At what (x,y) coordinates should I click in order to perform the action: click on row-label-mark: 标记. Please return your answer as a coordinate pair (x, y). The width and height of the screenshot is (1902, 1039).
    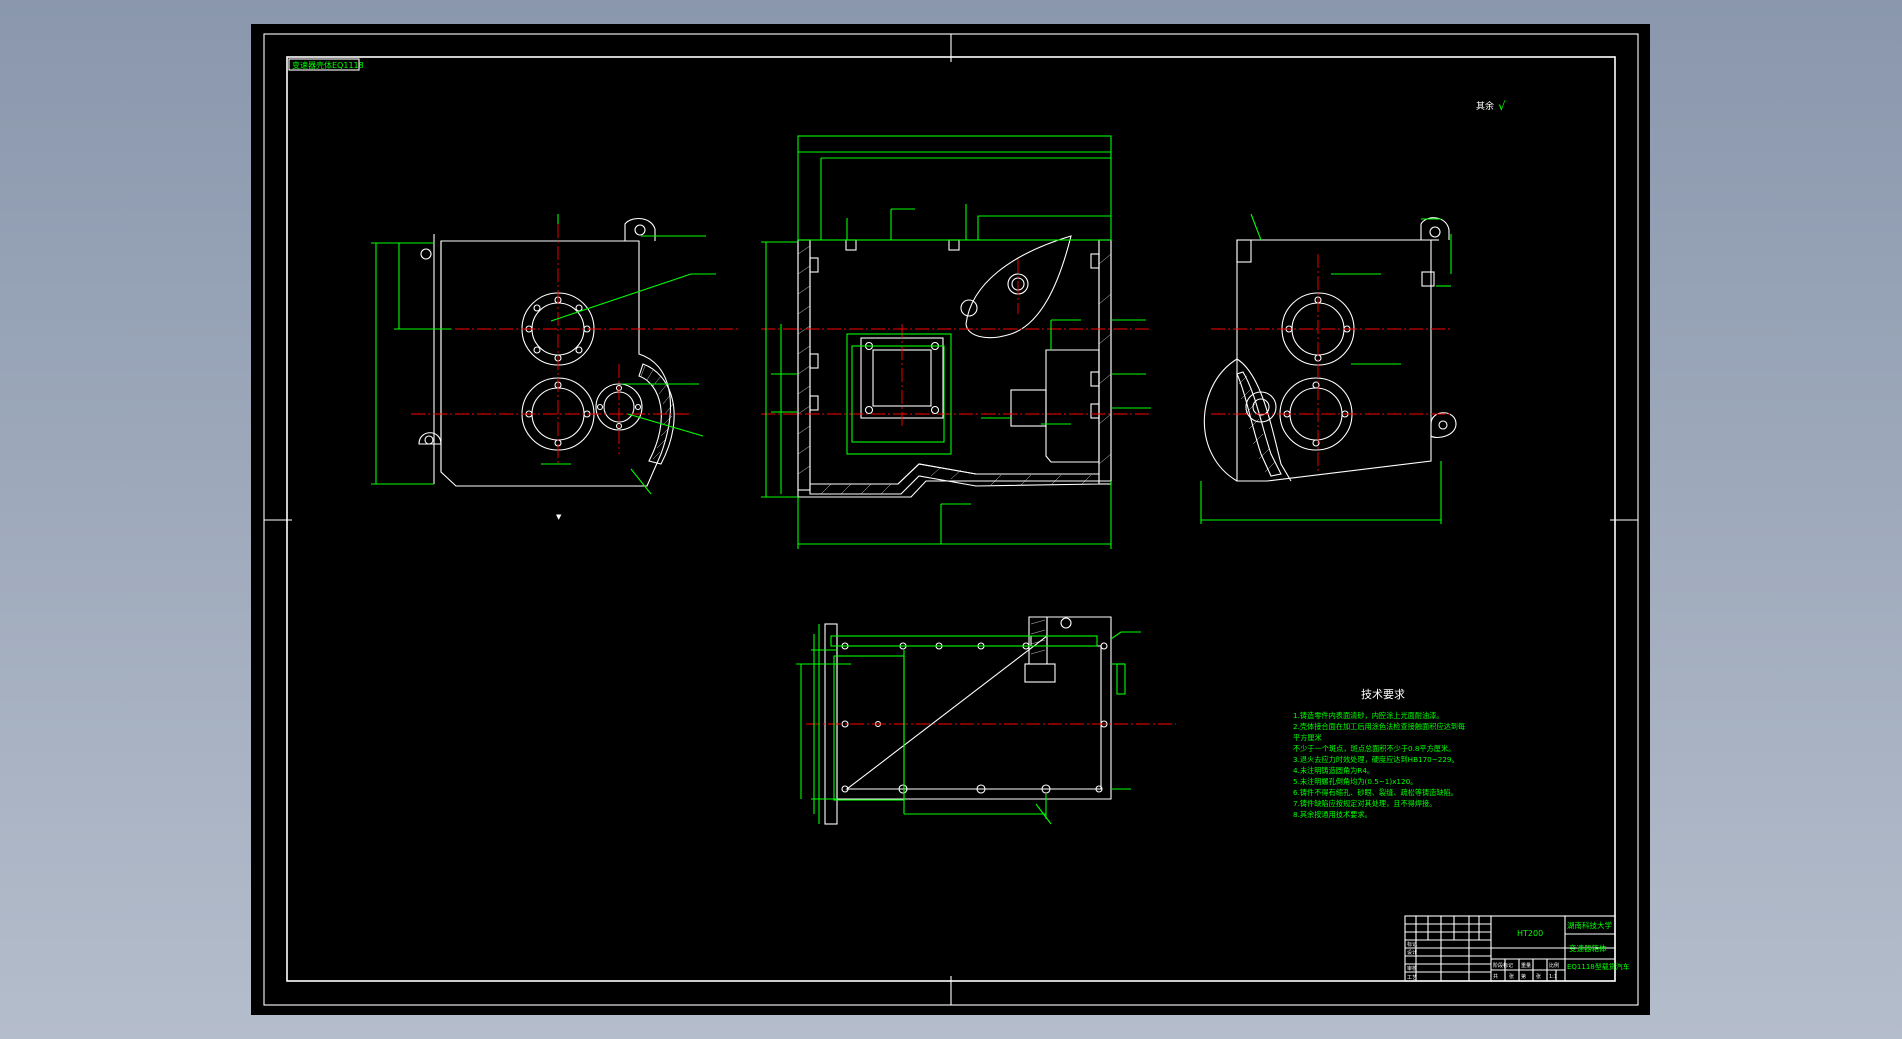
    Looking at the image, I should click on (1412, 944).